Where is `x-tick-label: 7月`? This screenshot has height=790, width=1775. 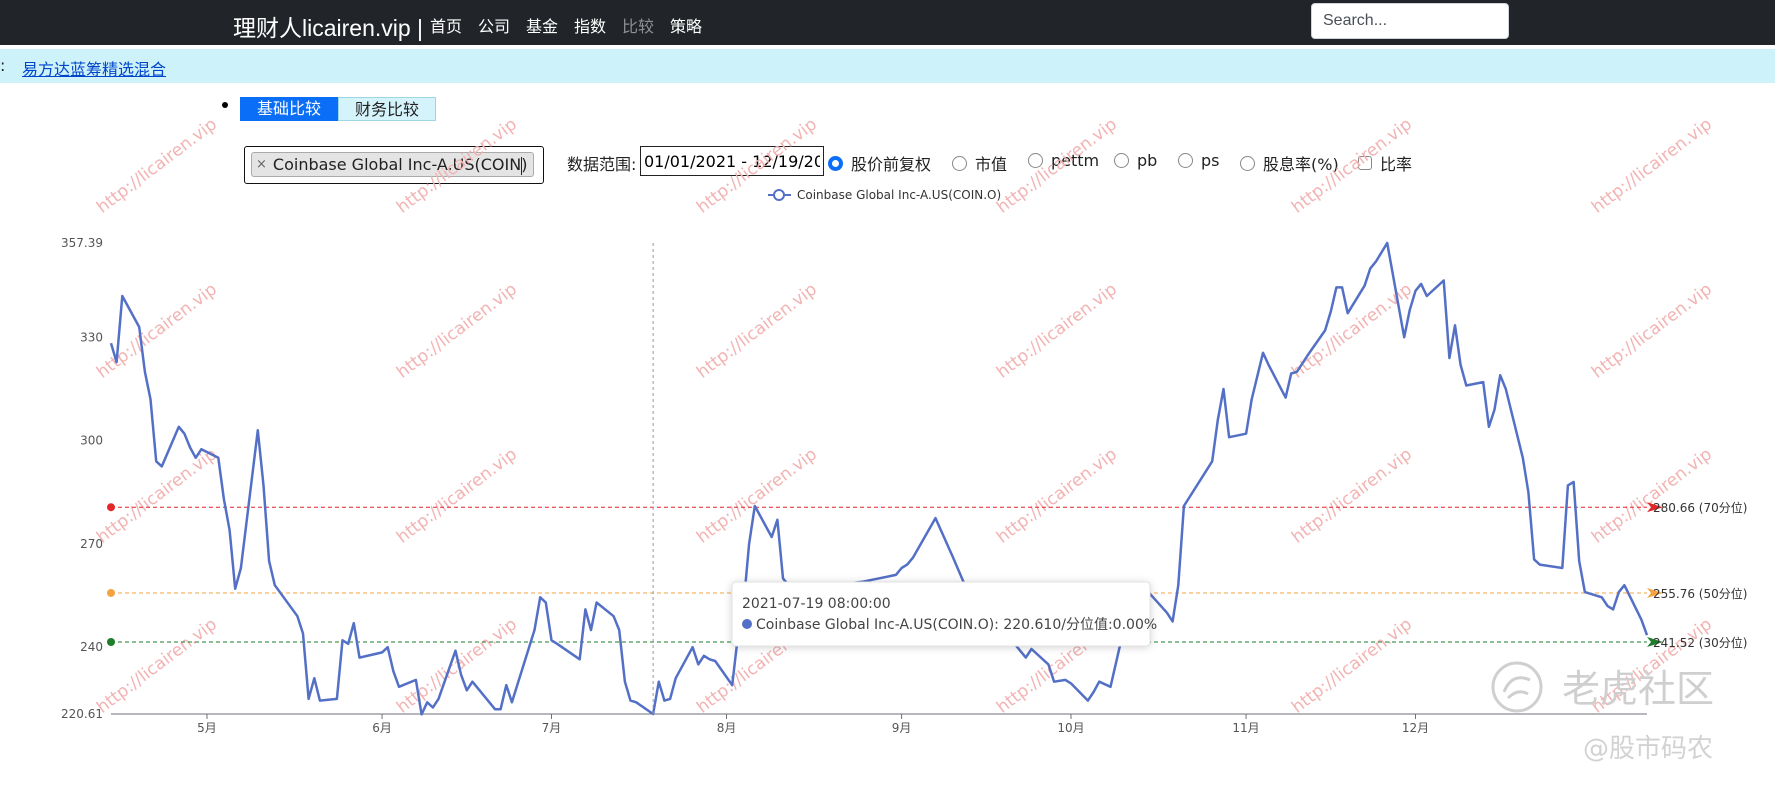
x-tick-label: 7月 is located at coordinates (552, 728).